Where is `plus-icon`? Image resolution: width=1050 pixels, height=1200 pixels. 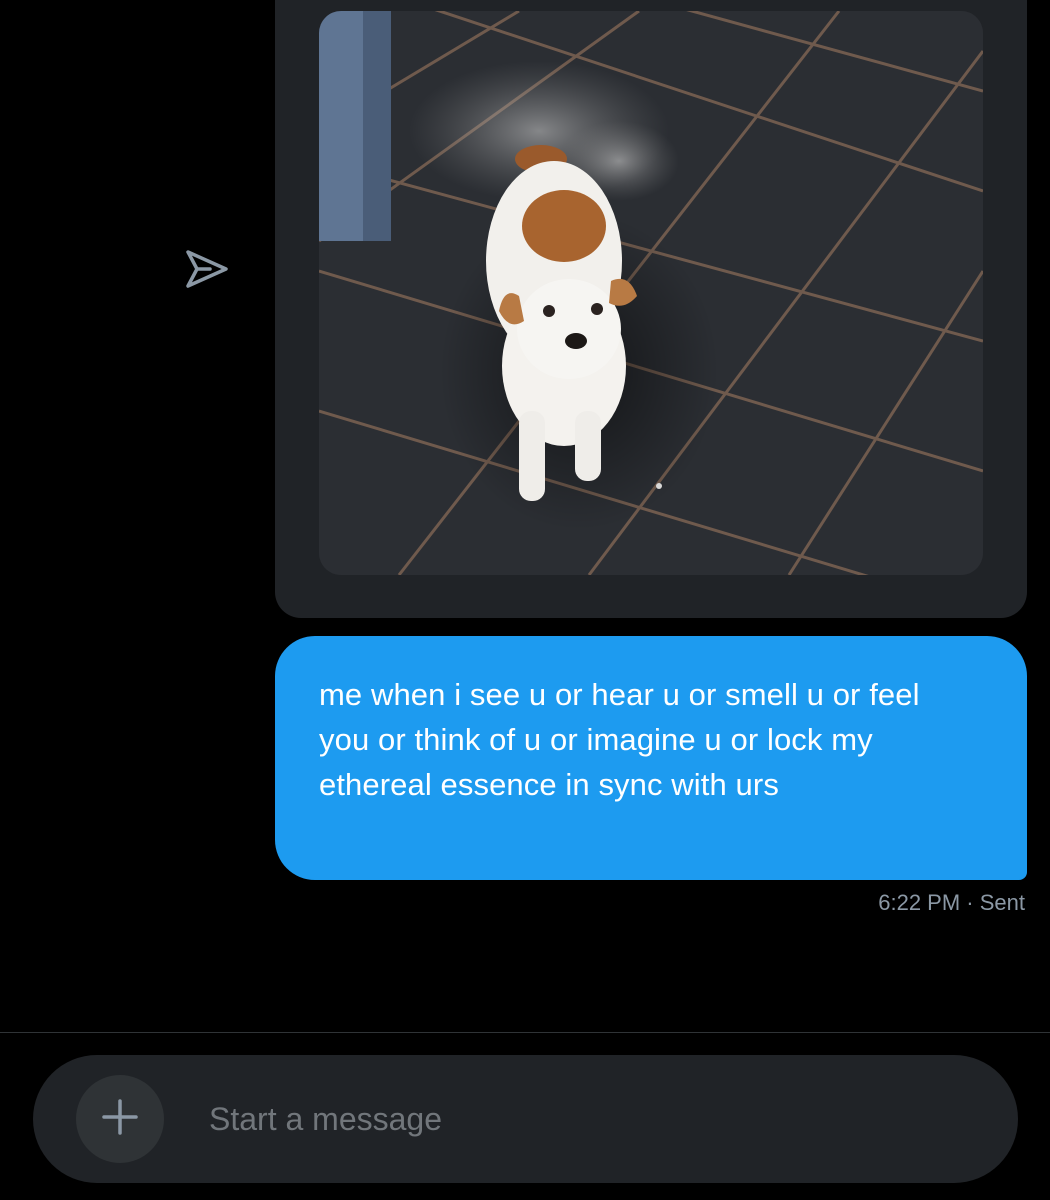 plus-icon is located at coordinates (120, 1119).